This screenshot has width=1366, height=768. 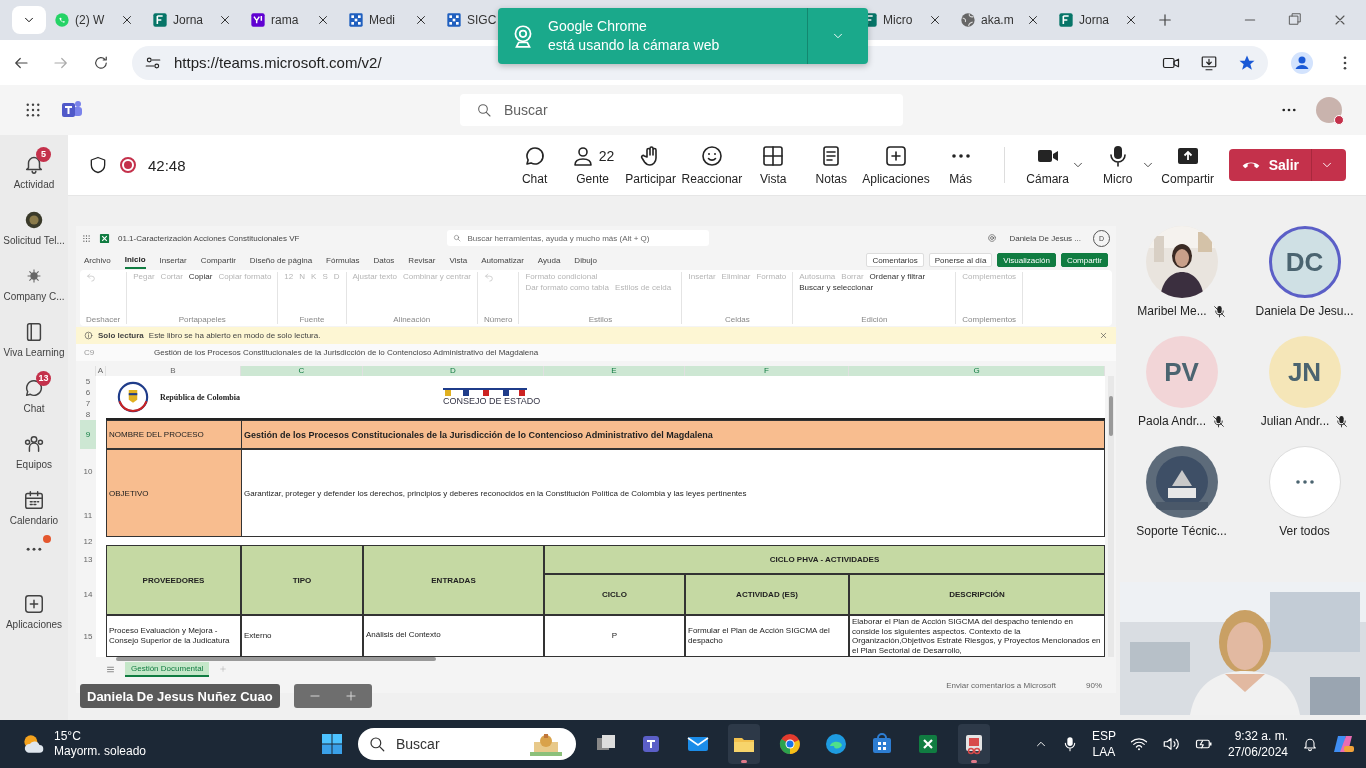 What do you see at coordinates (453, 371) in the screenshot?
I see `column-header: D` at bounding box center [453, 371].